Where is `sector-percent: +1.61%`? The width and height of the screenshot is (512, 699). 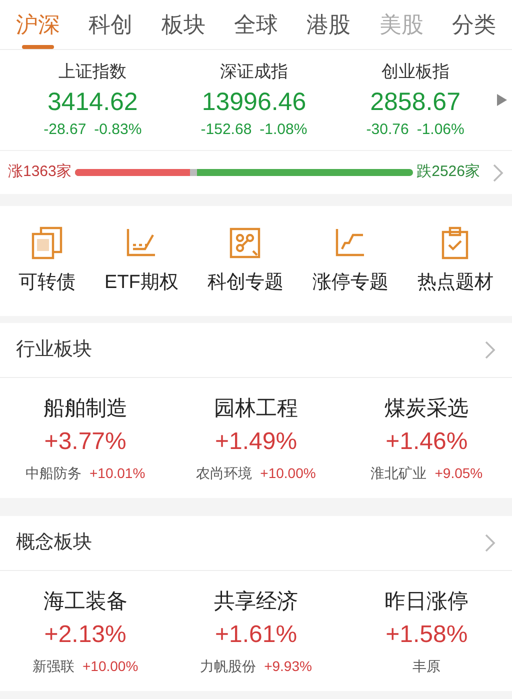
sector-percent: +1.61% is located at coordinates (256, 635).